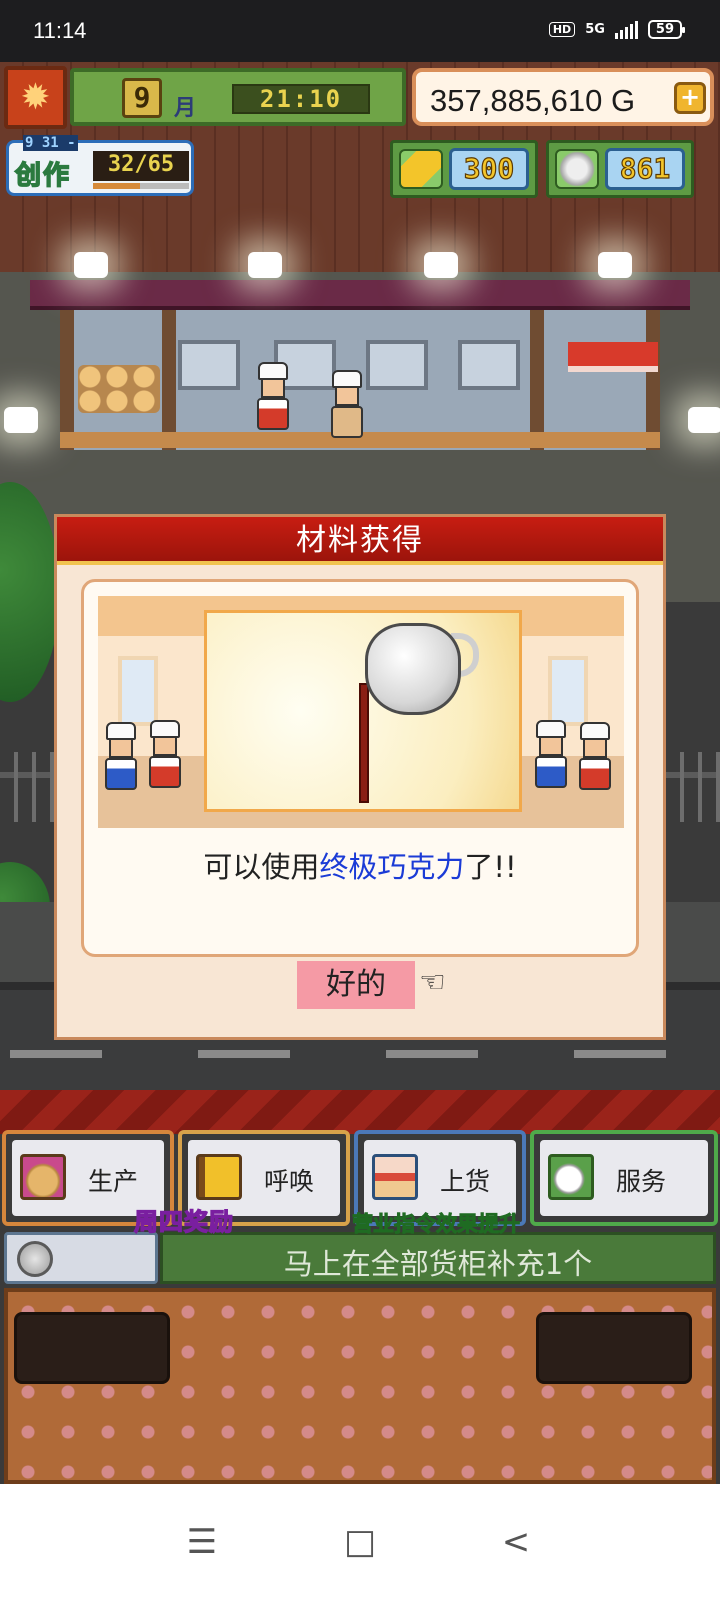 The image size is (720, 1600). What do you see at coordinates (436, 1224) in the screenshot?
I see `promo-command-boost: 营业指令效果提升` at bounding box center [436, 1224].